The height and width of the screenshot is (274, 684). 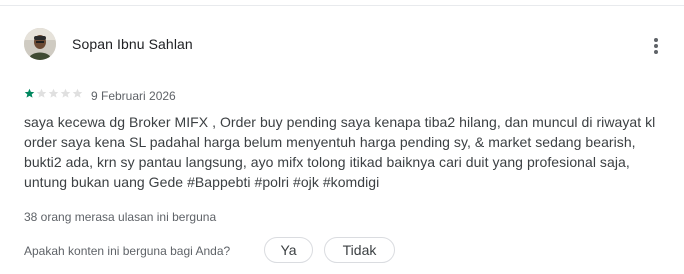 I want to click on reviewer-name: Sopan Ibnu Sahlan, so click(x=132, y=44).